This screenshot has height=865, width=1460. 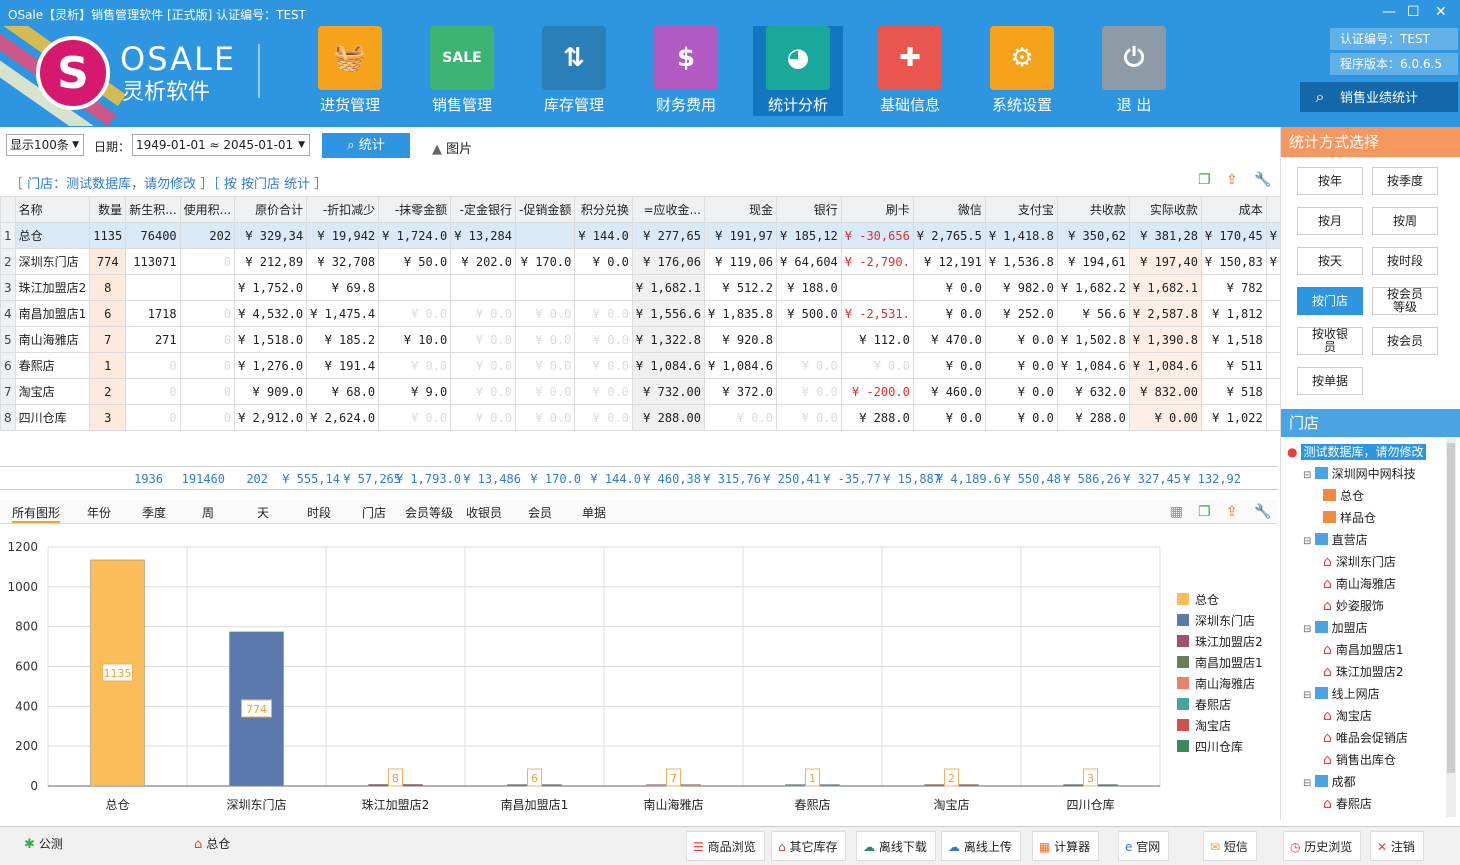 What do you see at coordinates (99, 512) in the screenshot?
I see `chart-tab: 年份` at bounding box center [99, 512].